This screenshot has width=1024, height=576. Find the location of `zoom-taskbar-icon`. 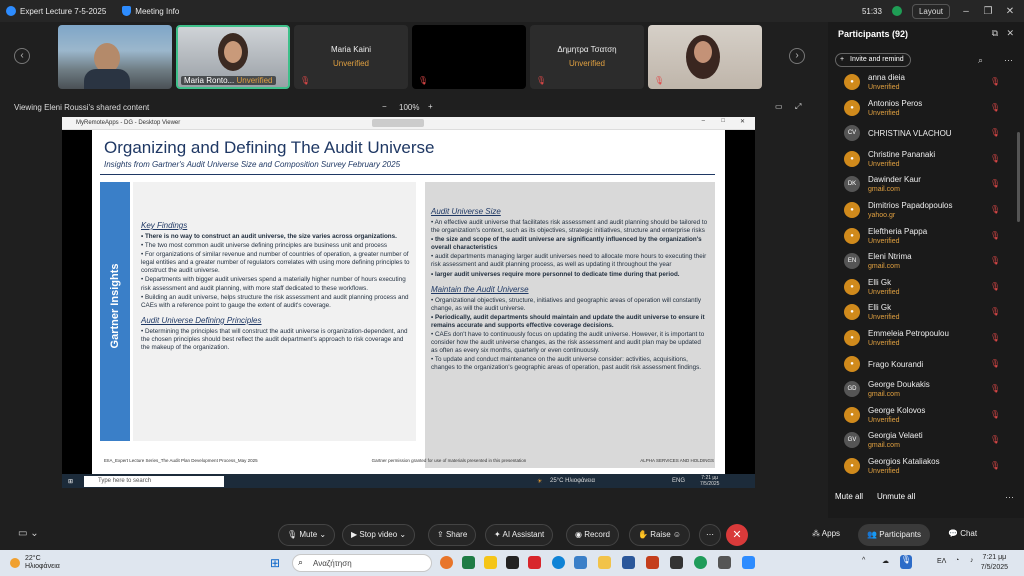

zoom-taskbar-icon is located at coordinates (748, 562).